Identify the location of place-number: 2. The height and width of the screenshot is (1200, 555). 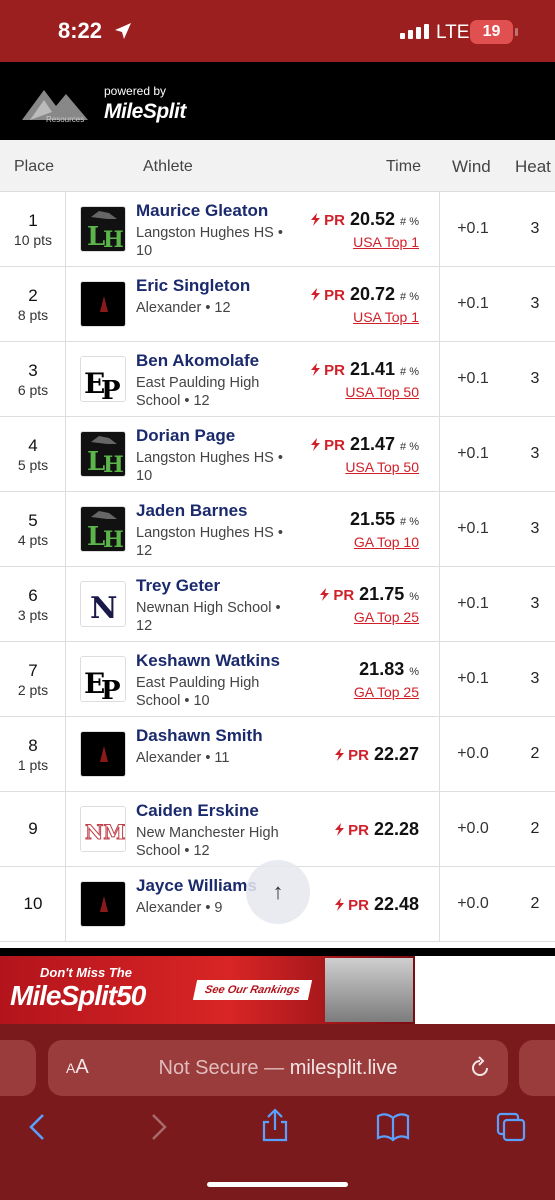
(33, 295).